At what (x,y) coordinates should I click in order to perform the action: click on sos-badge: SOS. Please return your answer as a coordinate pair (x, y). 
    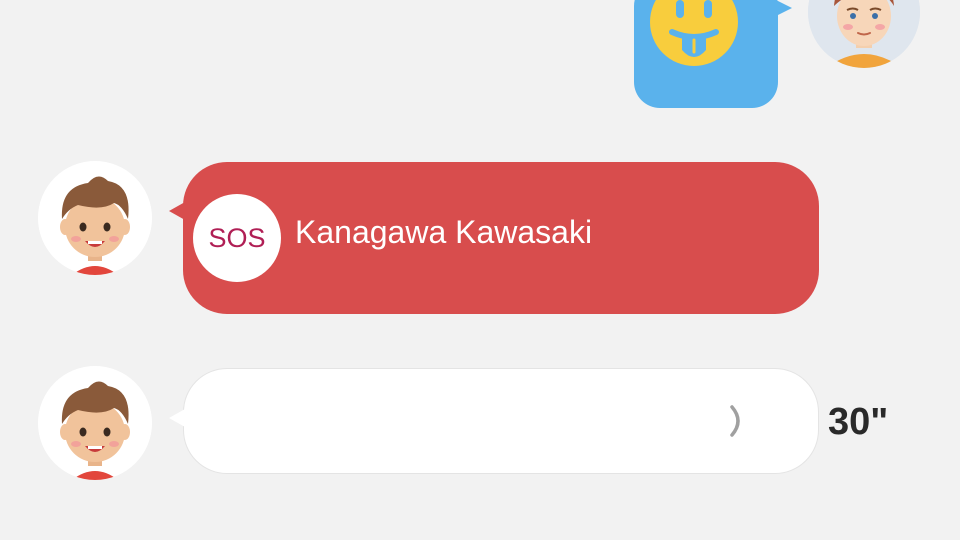
    Looking at the image, I should click on (237, 238).